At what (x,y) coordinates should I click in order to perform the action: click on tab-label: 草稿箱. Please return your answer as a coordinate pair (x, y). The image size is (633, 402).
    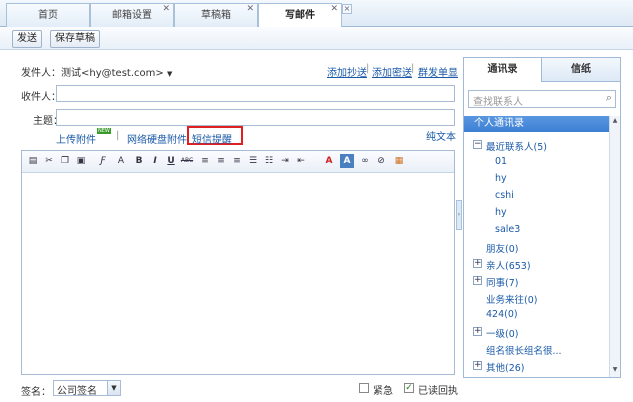
    Looking at the image, I should click on (216, 15).